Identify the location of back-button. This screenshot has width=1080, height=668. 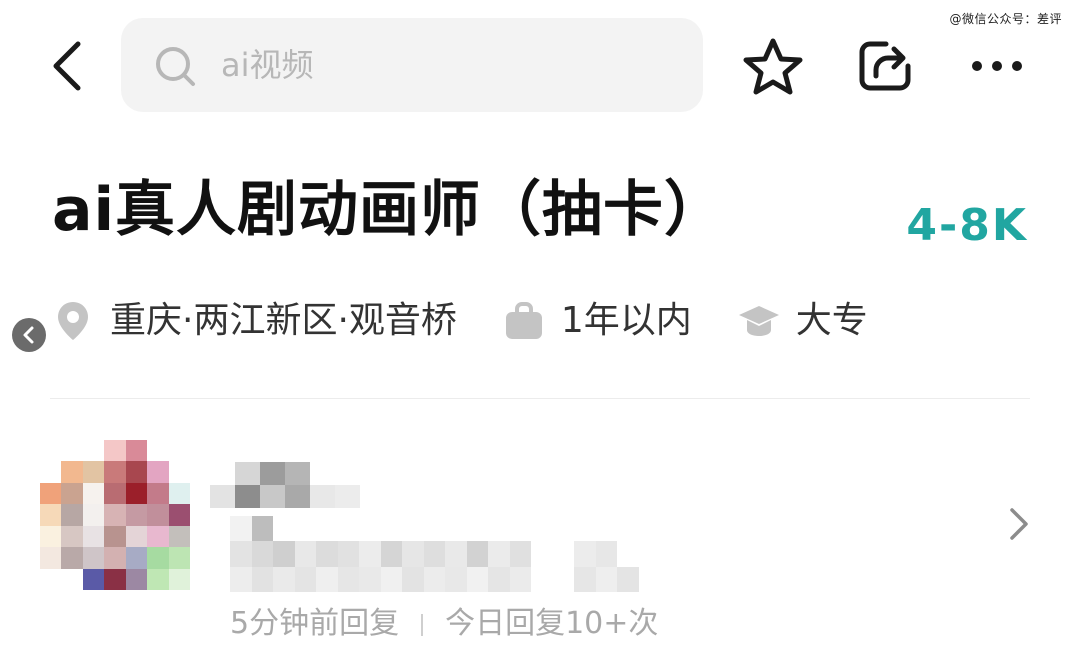
(68, 66).